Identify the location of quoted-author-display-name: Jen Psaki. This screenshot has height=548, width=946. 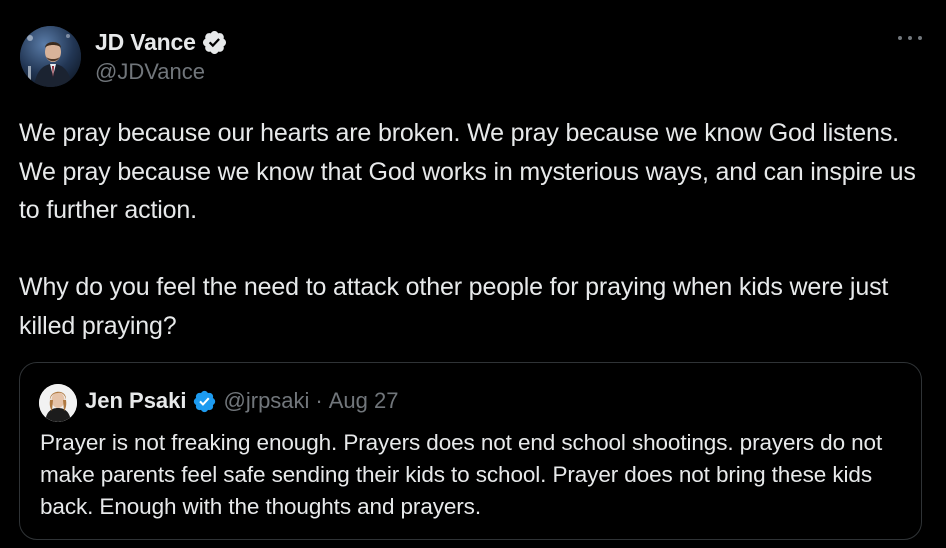
(136, 401).